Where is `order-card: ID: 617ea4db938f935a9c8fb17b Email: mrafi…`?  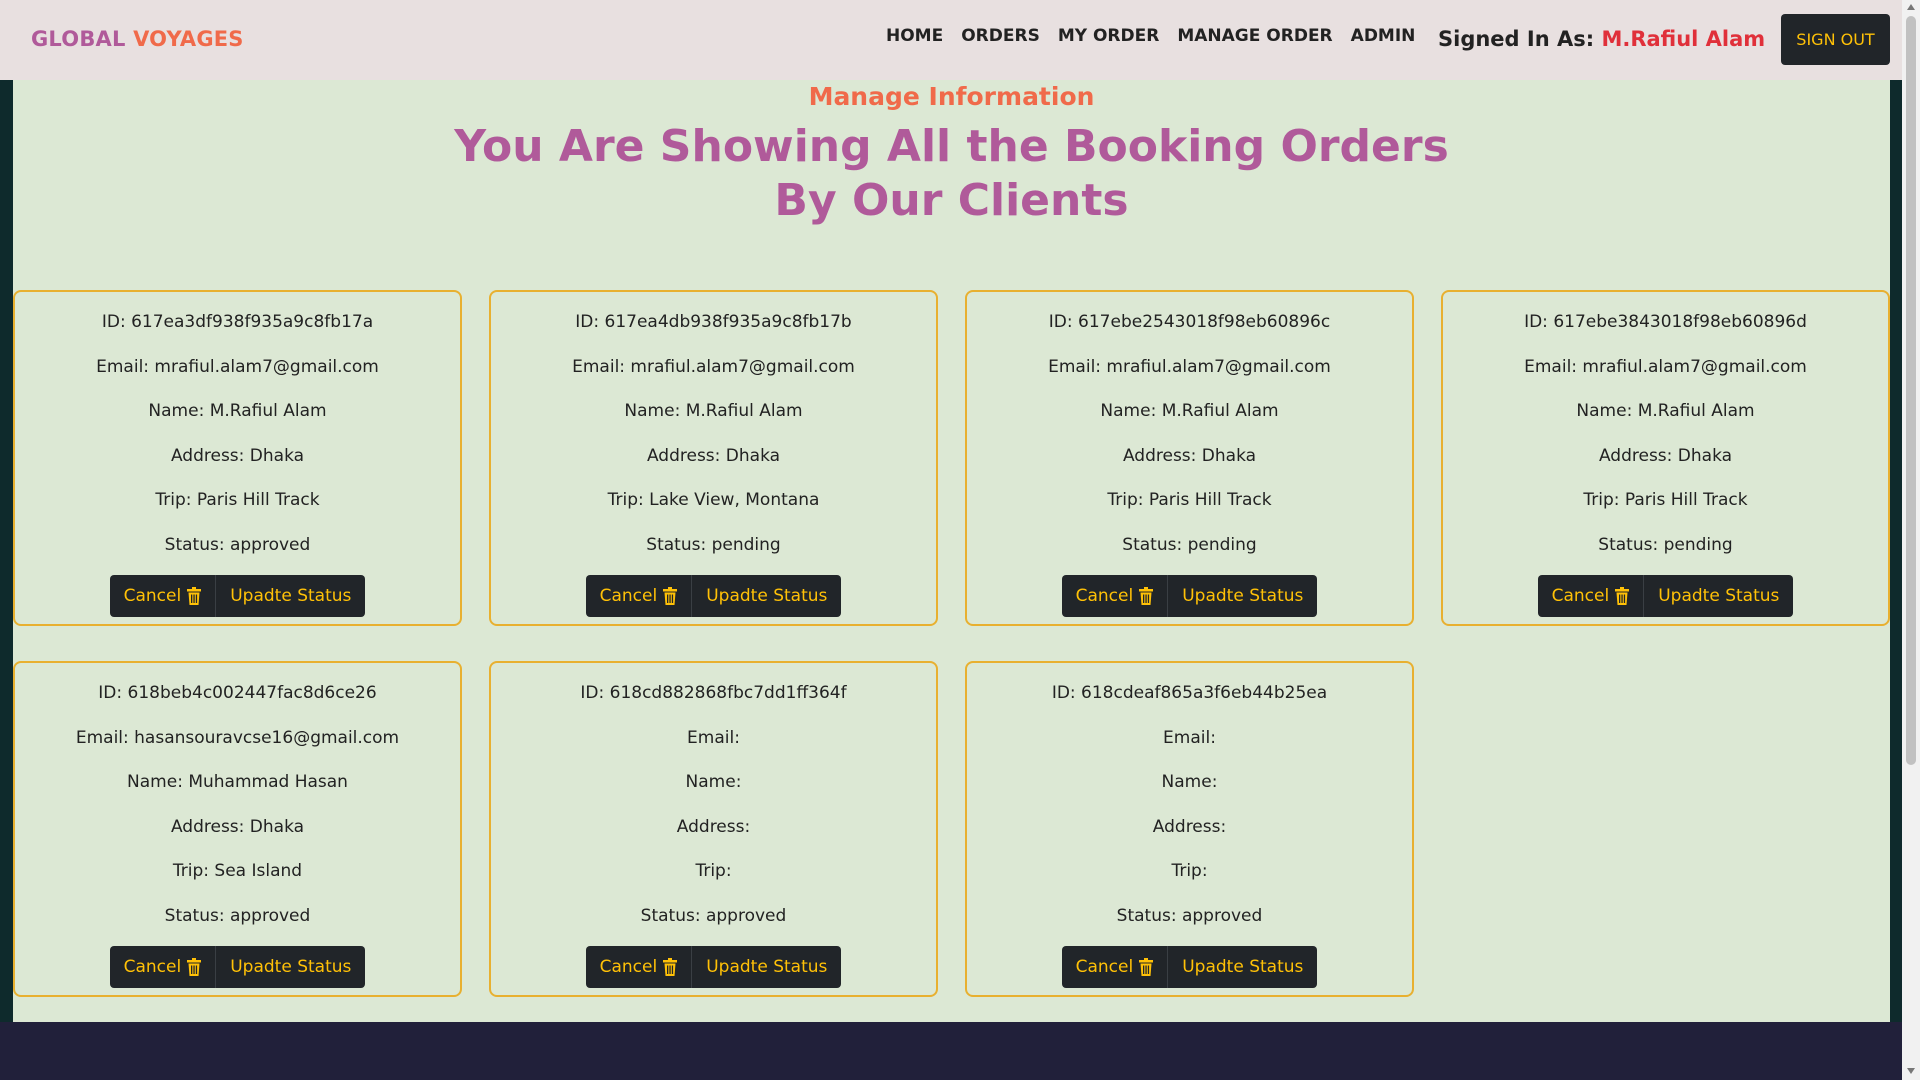
order-card: ID: 617ea4db938f935a9c8fb17b Email: mrafi… is located at coordinates (713, 458).